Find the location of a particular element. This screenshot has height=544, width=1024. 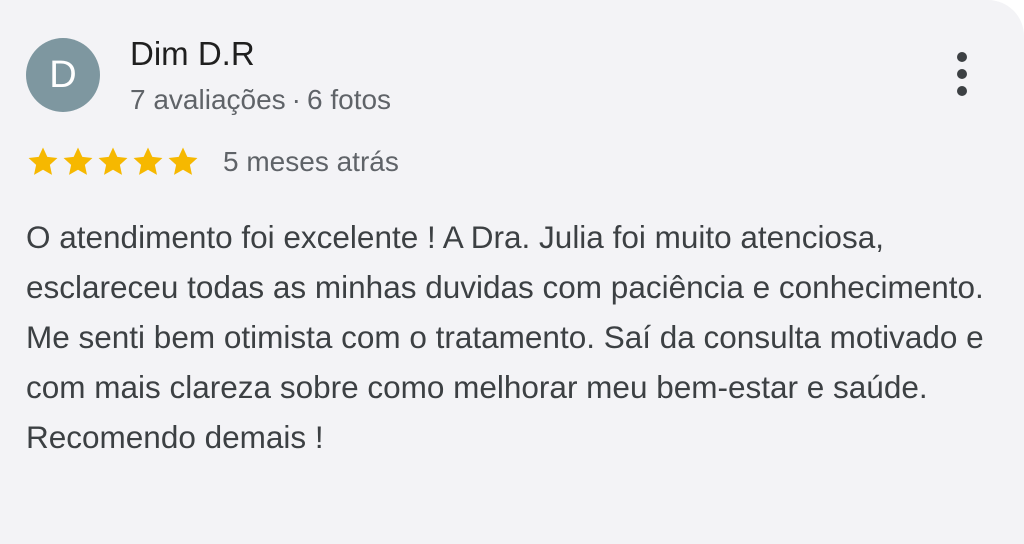

avatar-initial: D is located at coordinates (63, 75).